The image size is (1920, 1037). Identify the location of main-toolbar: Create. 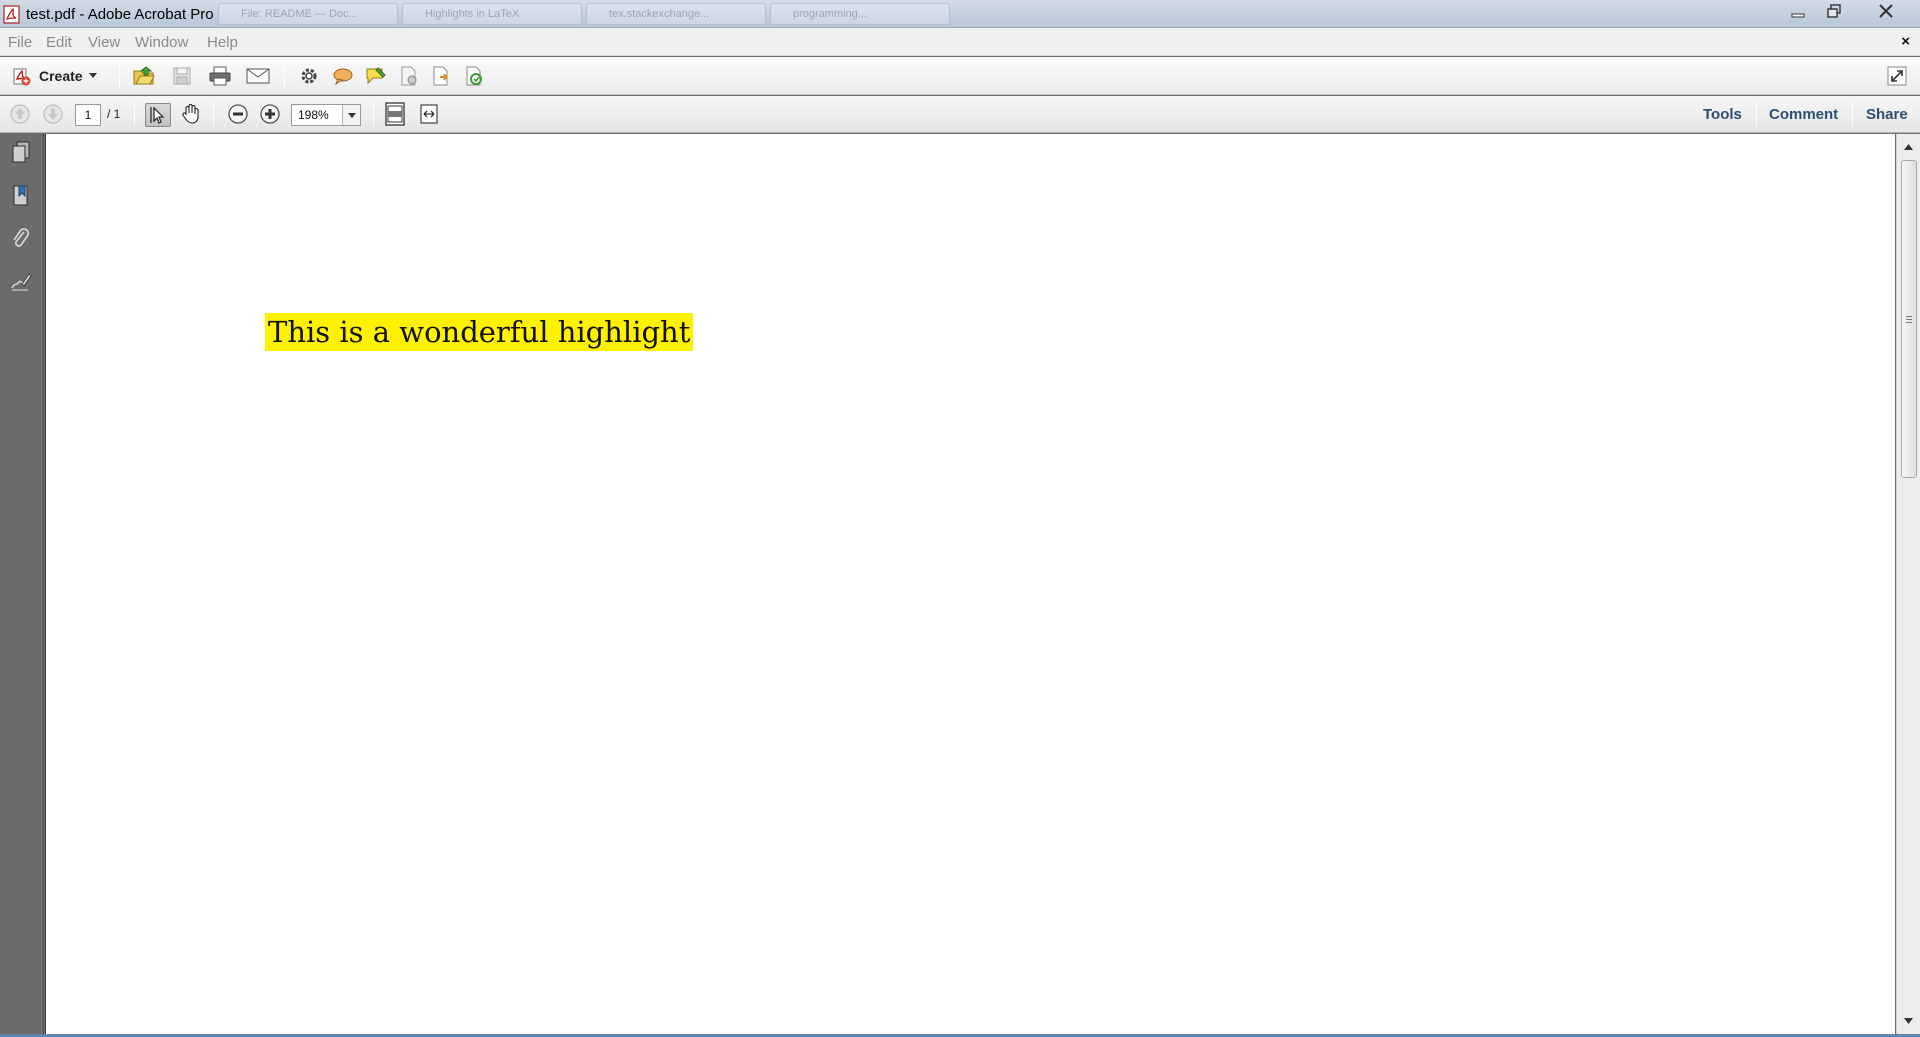
(960, 76).